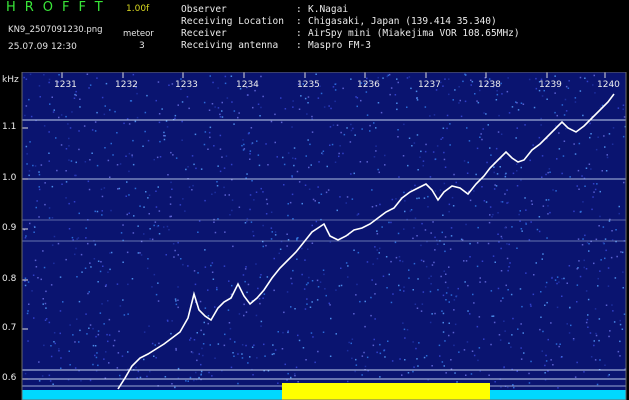 Image resolution: width=629 pixels, height=400 pixels. I want to click on mode-label: meteor, so click(138, 34).